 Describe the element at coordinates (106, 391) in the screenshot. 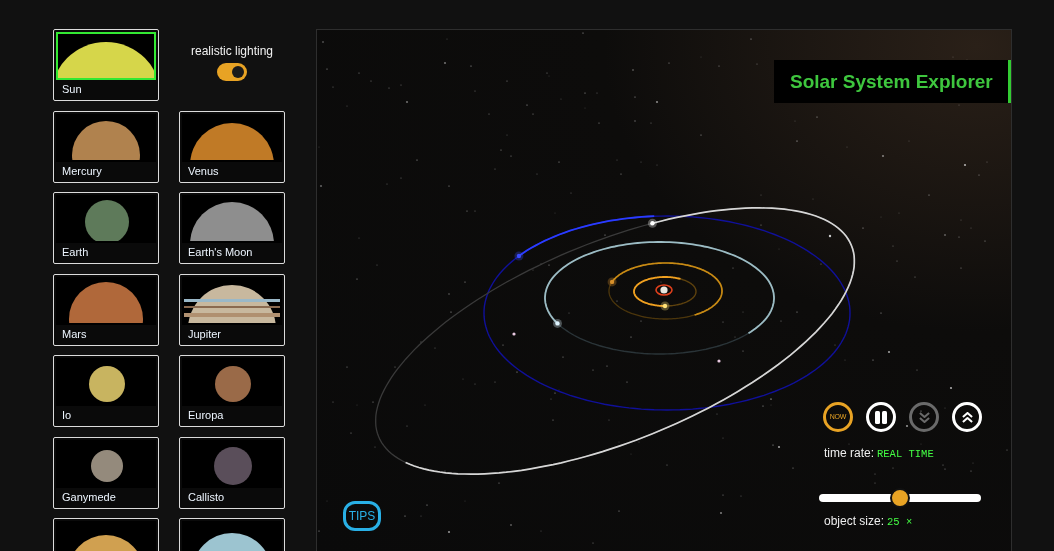

I see `object-tile: Io` at that location.